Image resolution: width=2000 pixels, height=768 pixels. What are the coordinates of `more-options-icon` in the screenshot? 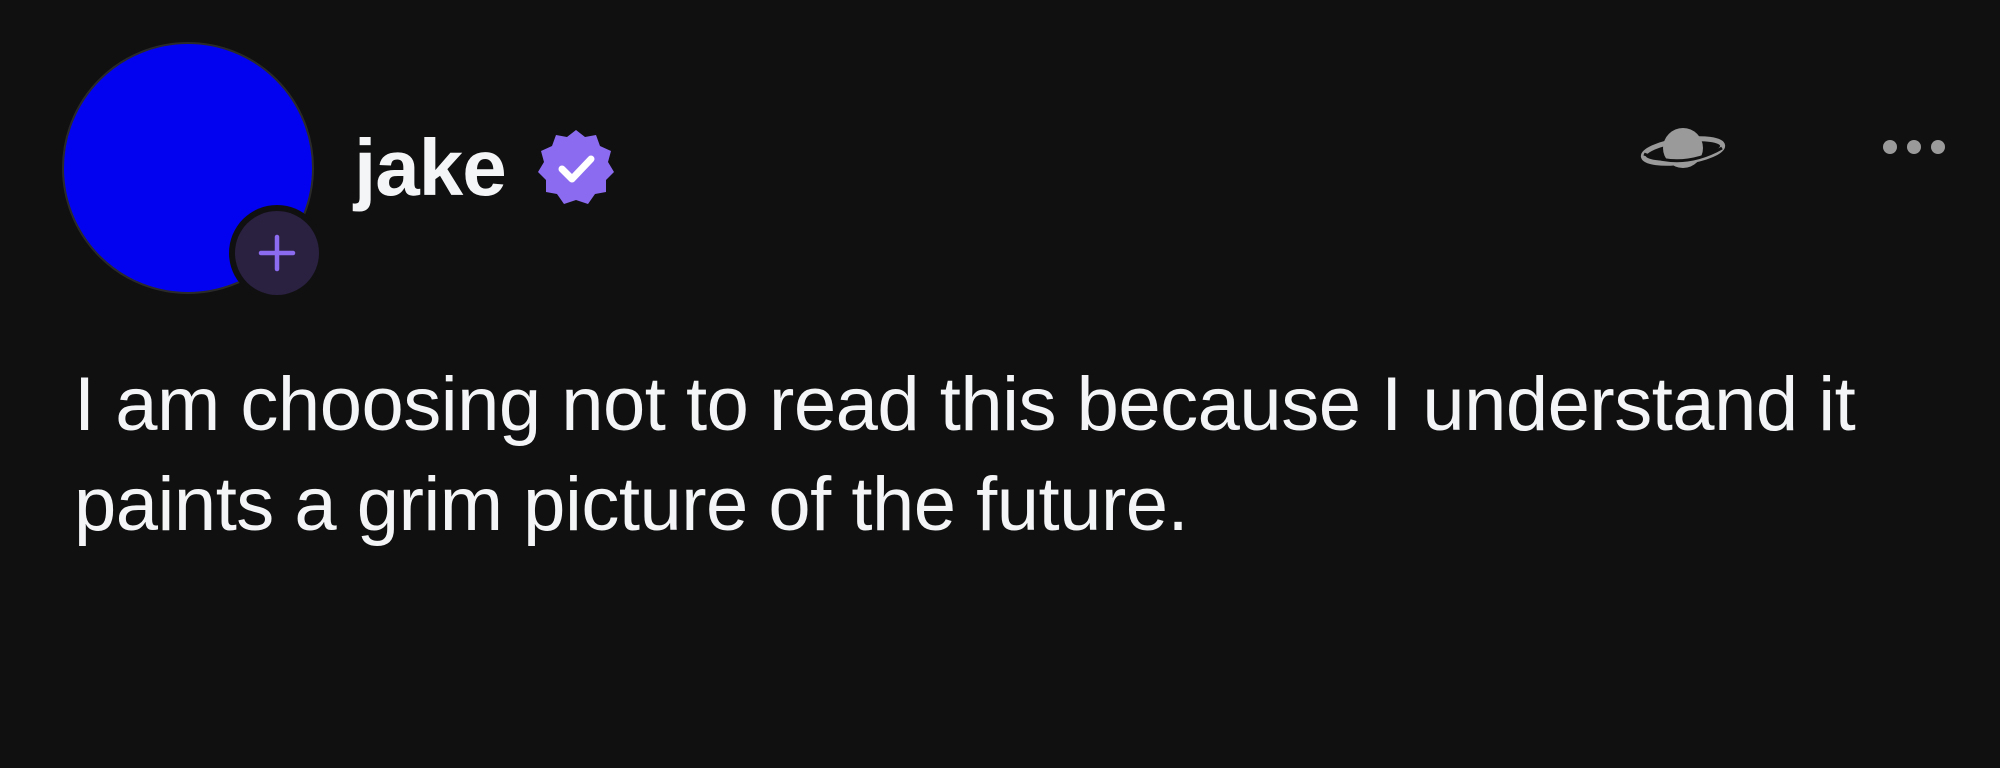 It's located at (1914, 147).